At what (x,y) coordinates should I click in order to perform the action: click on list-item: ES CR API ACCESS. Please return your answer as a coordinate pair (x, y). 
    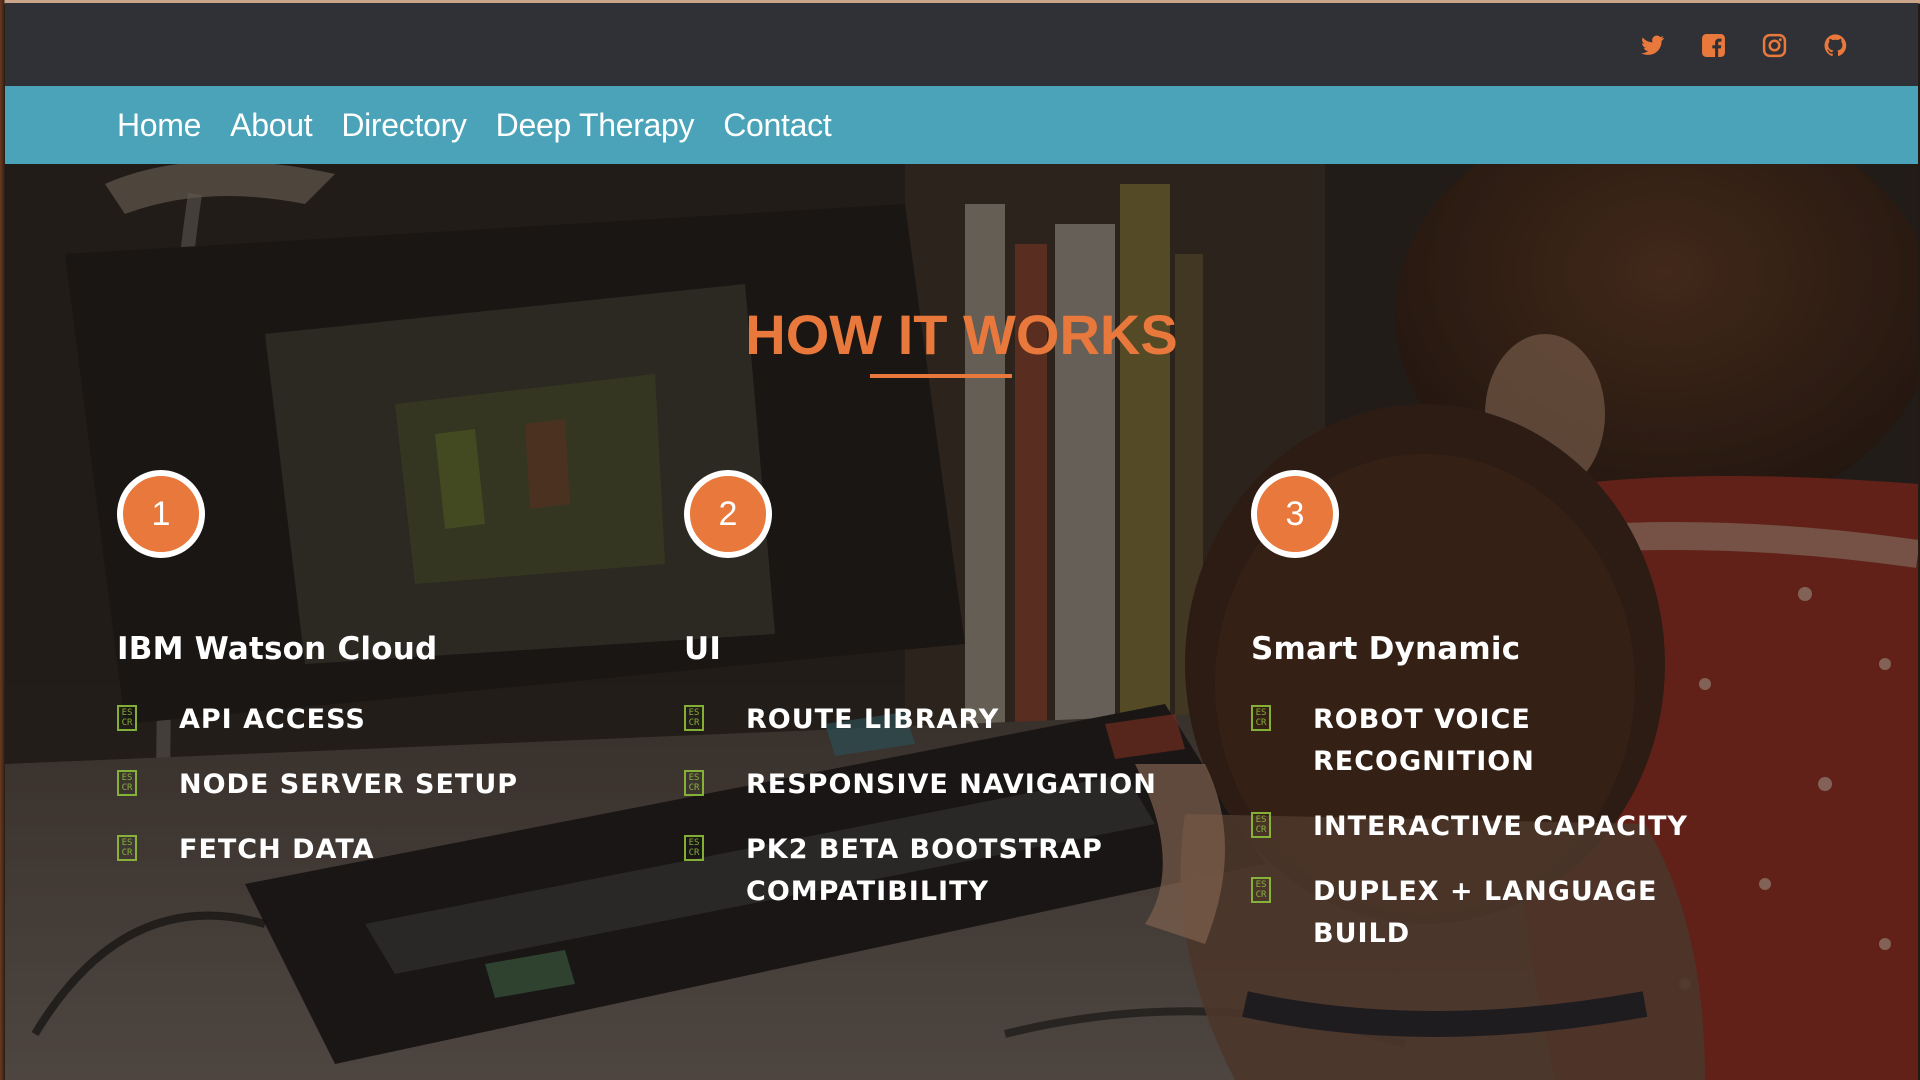
    Looking at the image, I should click on (357, 722).